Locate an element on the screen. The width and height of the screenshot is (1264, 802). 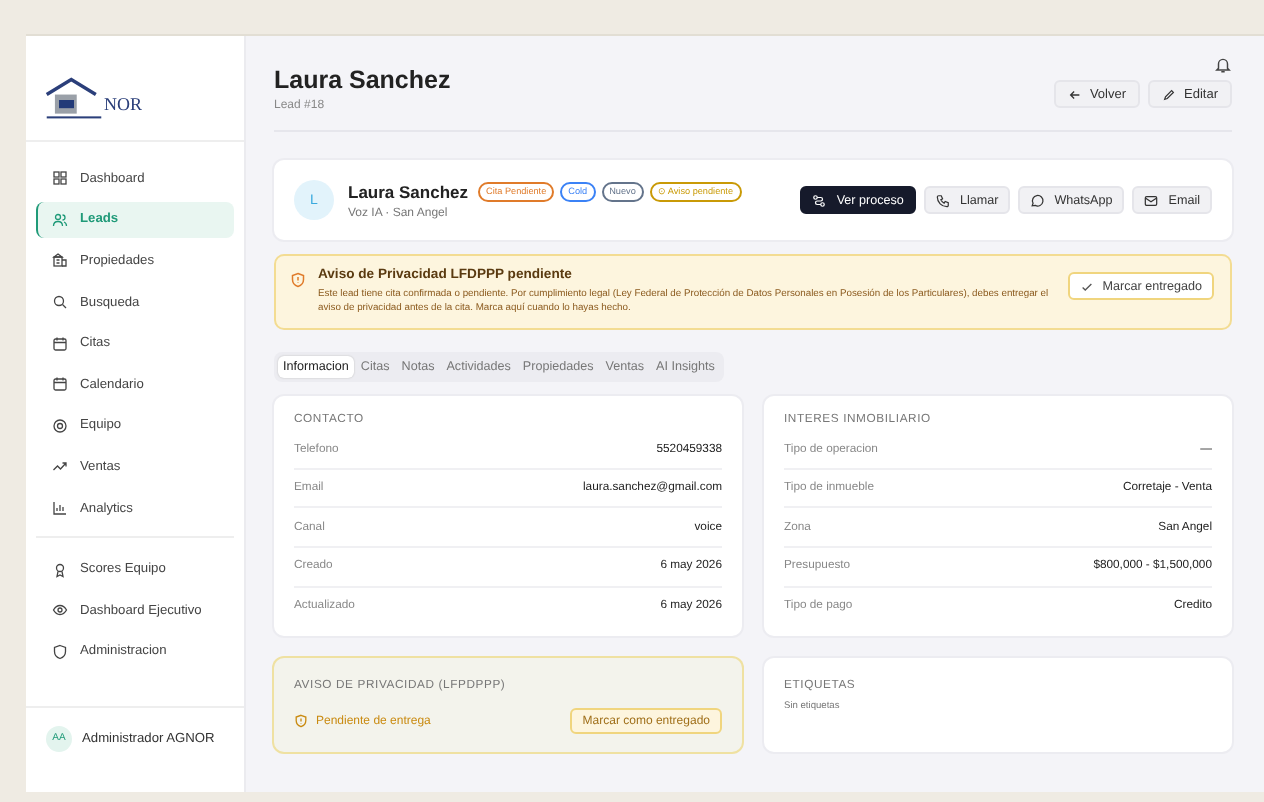
grid-icon is located at coordinates (60, 178).